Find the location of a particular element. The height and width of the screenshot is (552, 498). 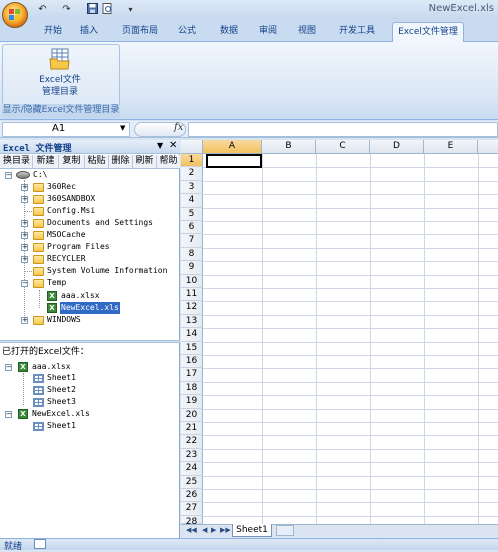

row-header: 10 is located at coordinates (192, 281).